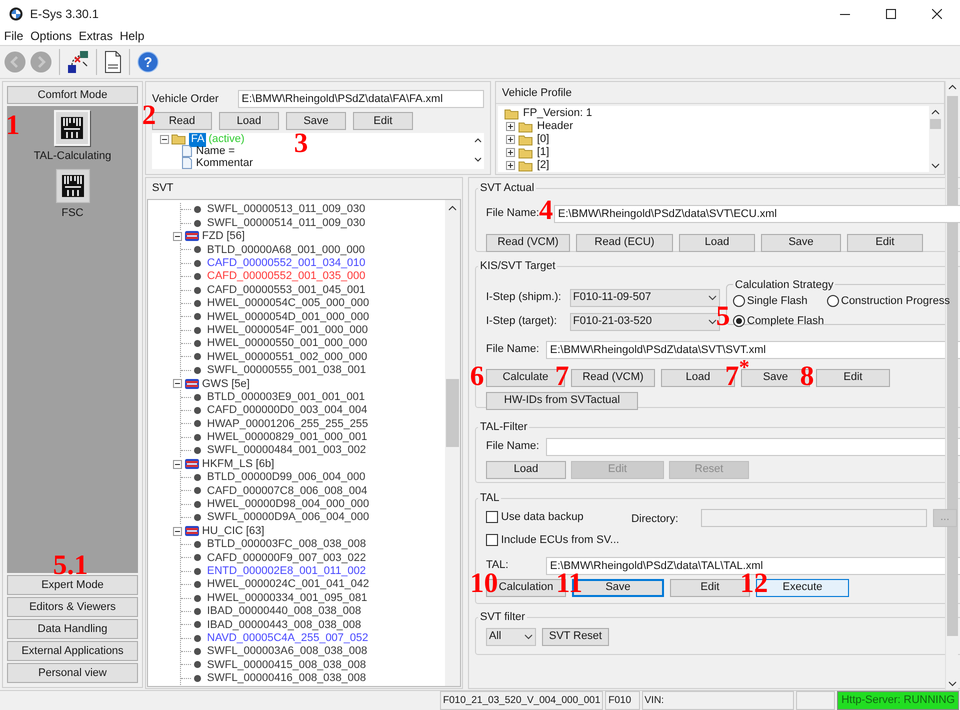  What do you see at coordinates (891, 14) in the screenshot?
I see `maximize-icon` at bounding box center [891, 14].